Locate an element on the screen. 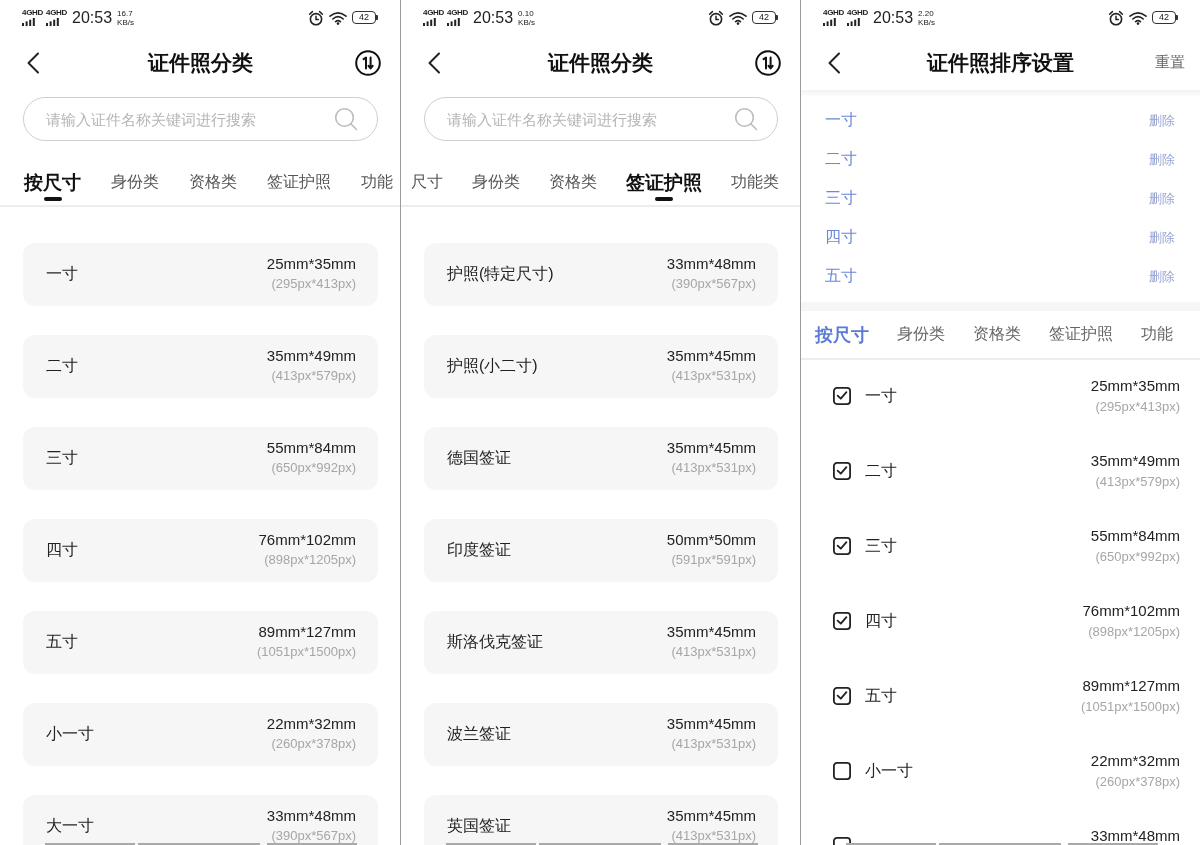  card-title: 护照(特定尺寸) is located at coordinates (500, 274).